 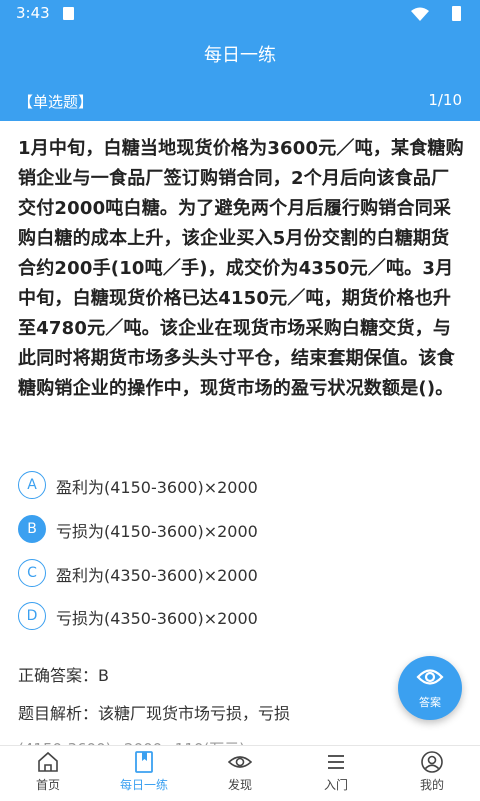 What do you see at coordinates (56, 102) in the screenshot?
I see `question-type-label: 【单选题】` at bounding box center [56, 102].